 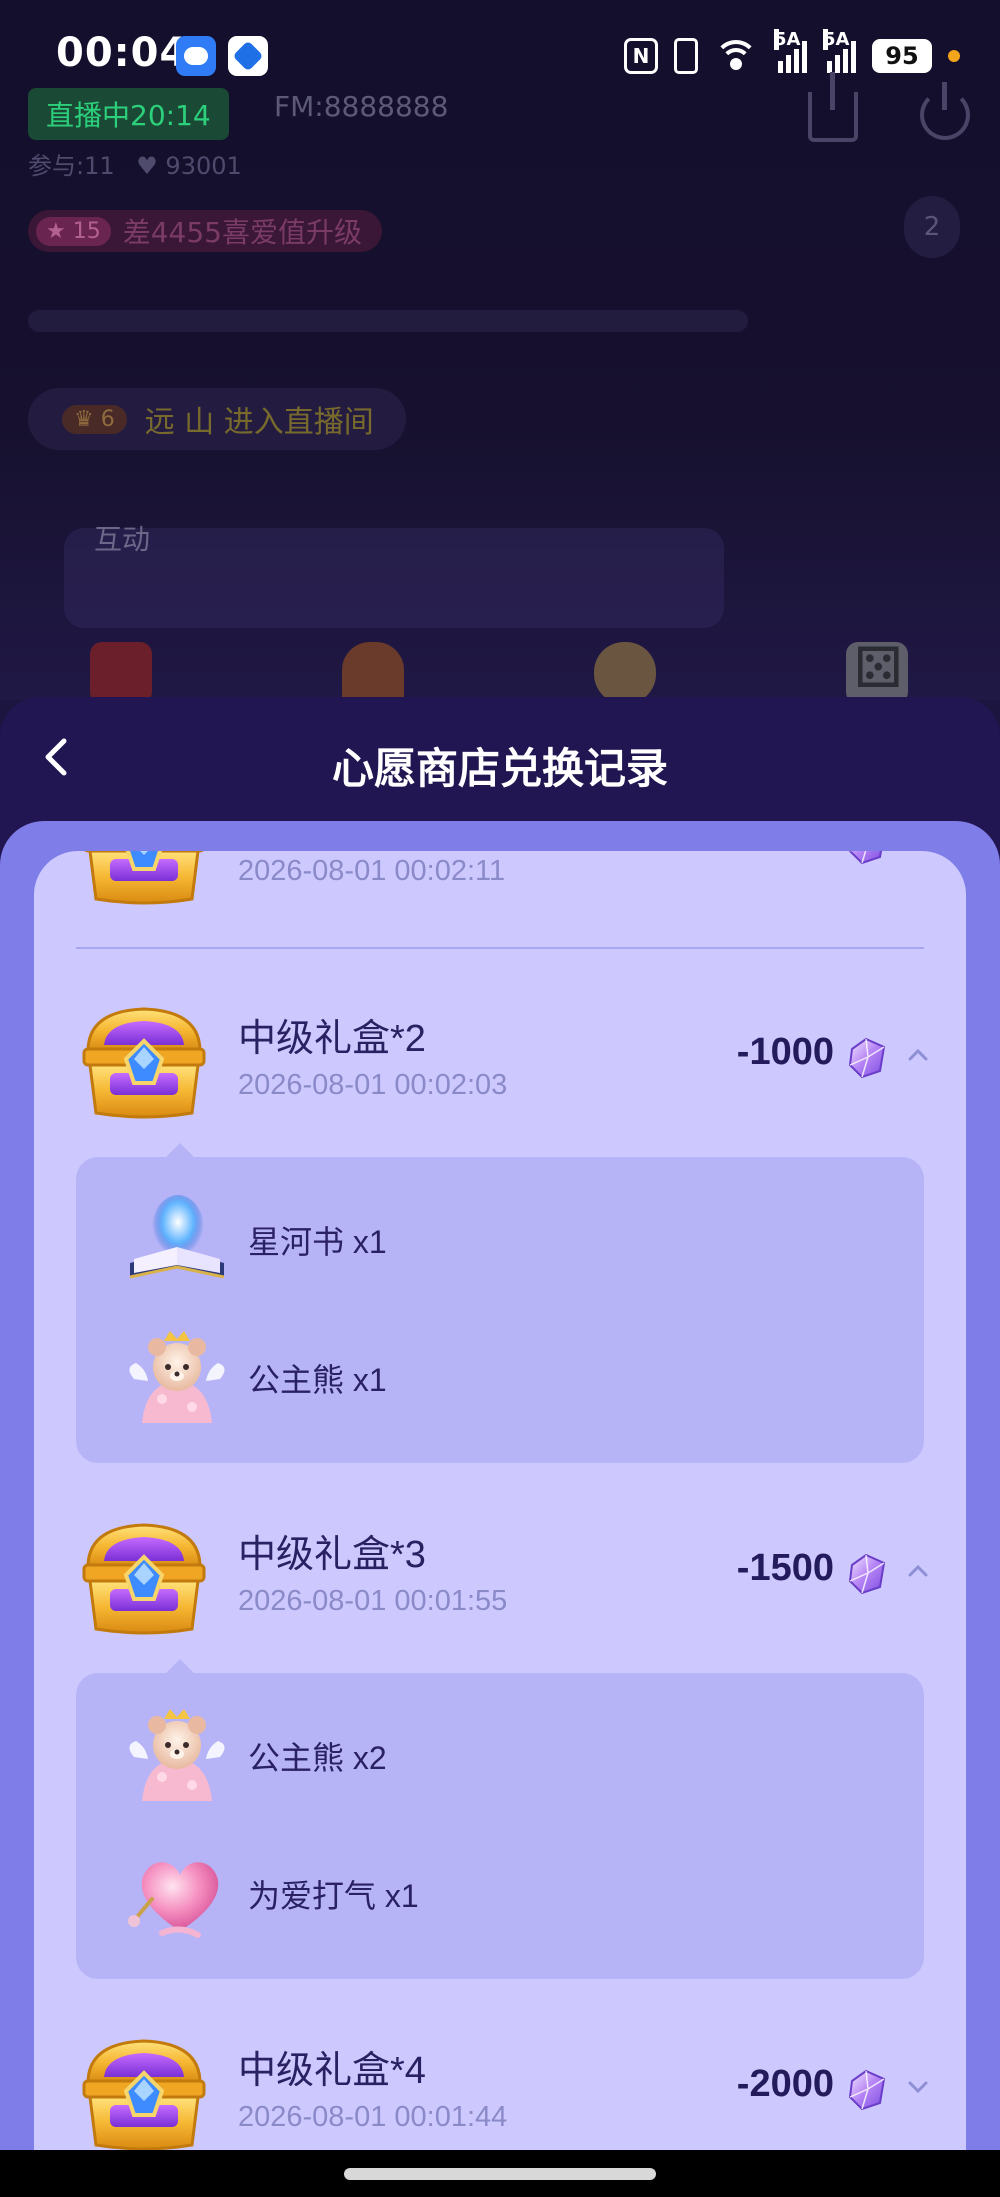 I want to click on enter-text: 远 山 进入直播间, so click(x=259, y=422).